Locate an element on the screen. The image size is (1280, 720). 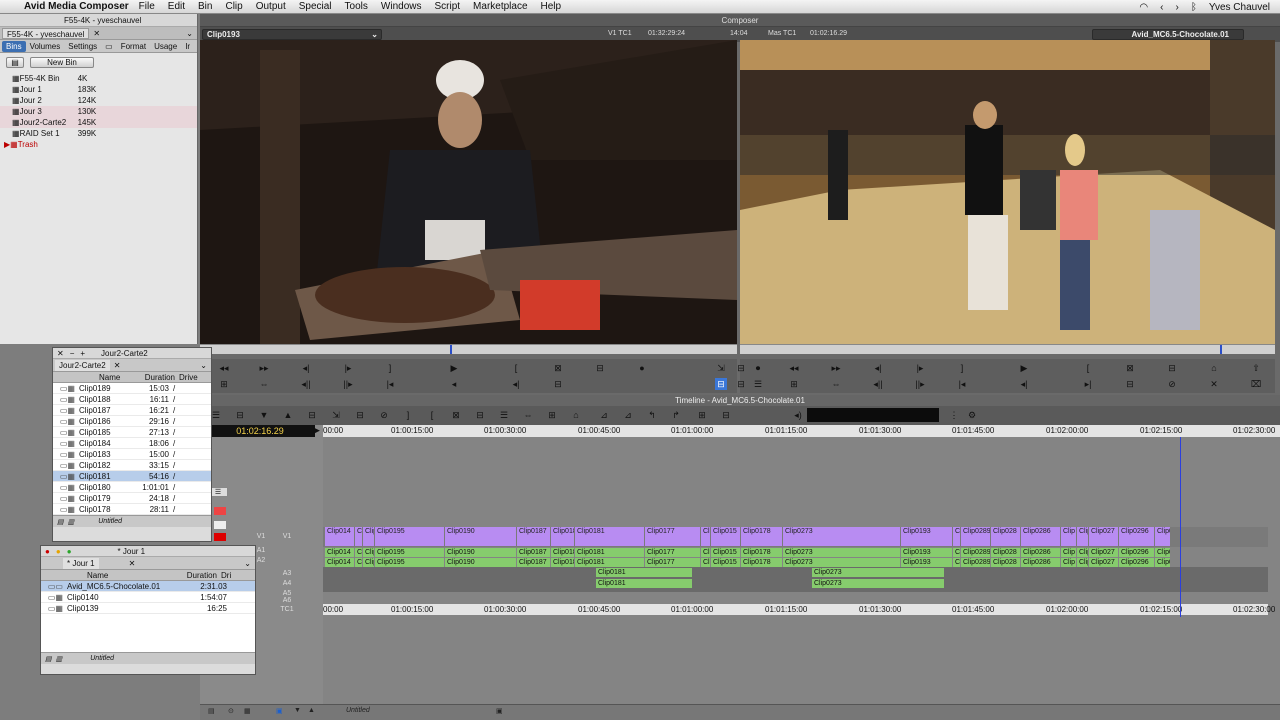
toggle-icon: ⊟ is located at coordinates (741, 384).